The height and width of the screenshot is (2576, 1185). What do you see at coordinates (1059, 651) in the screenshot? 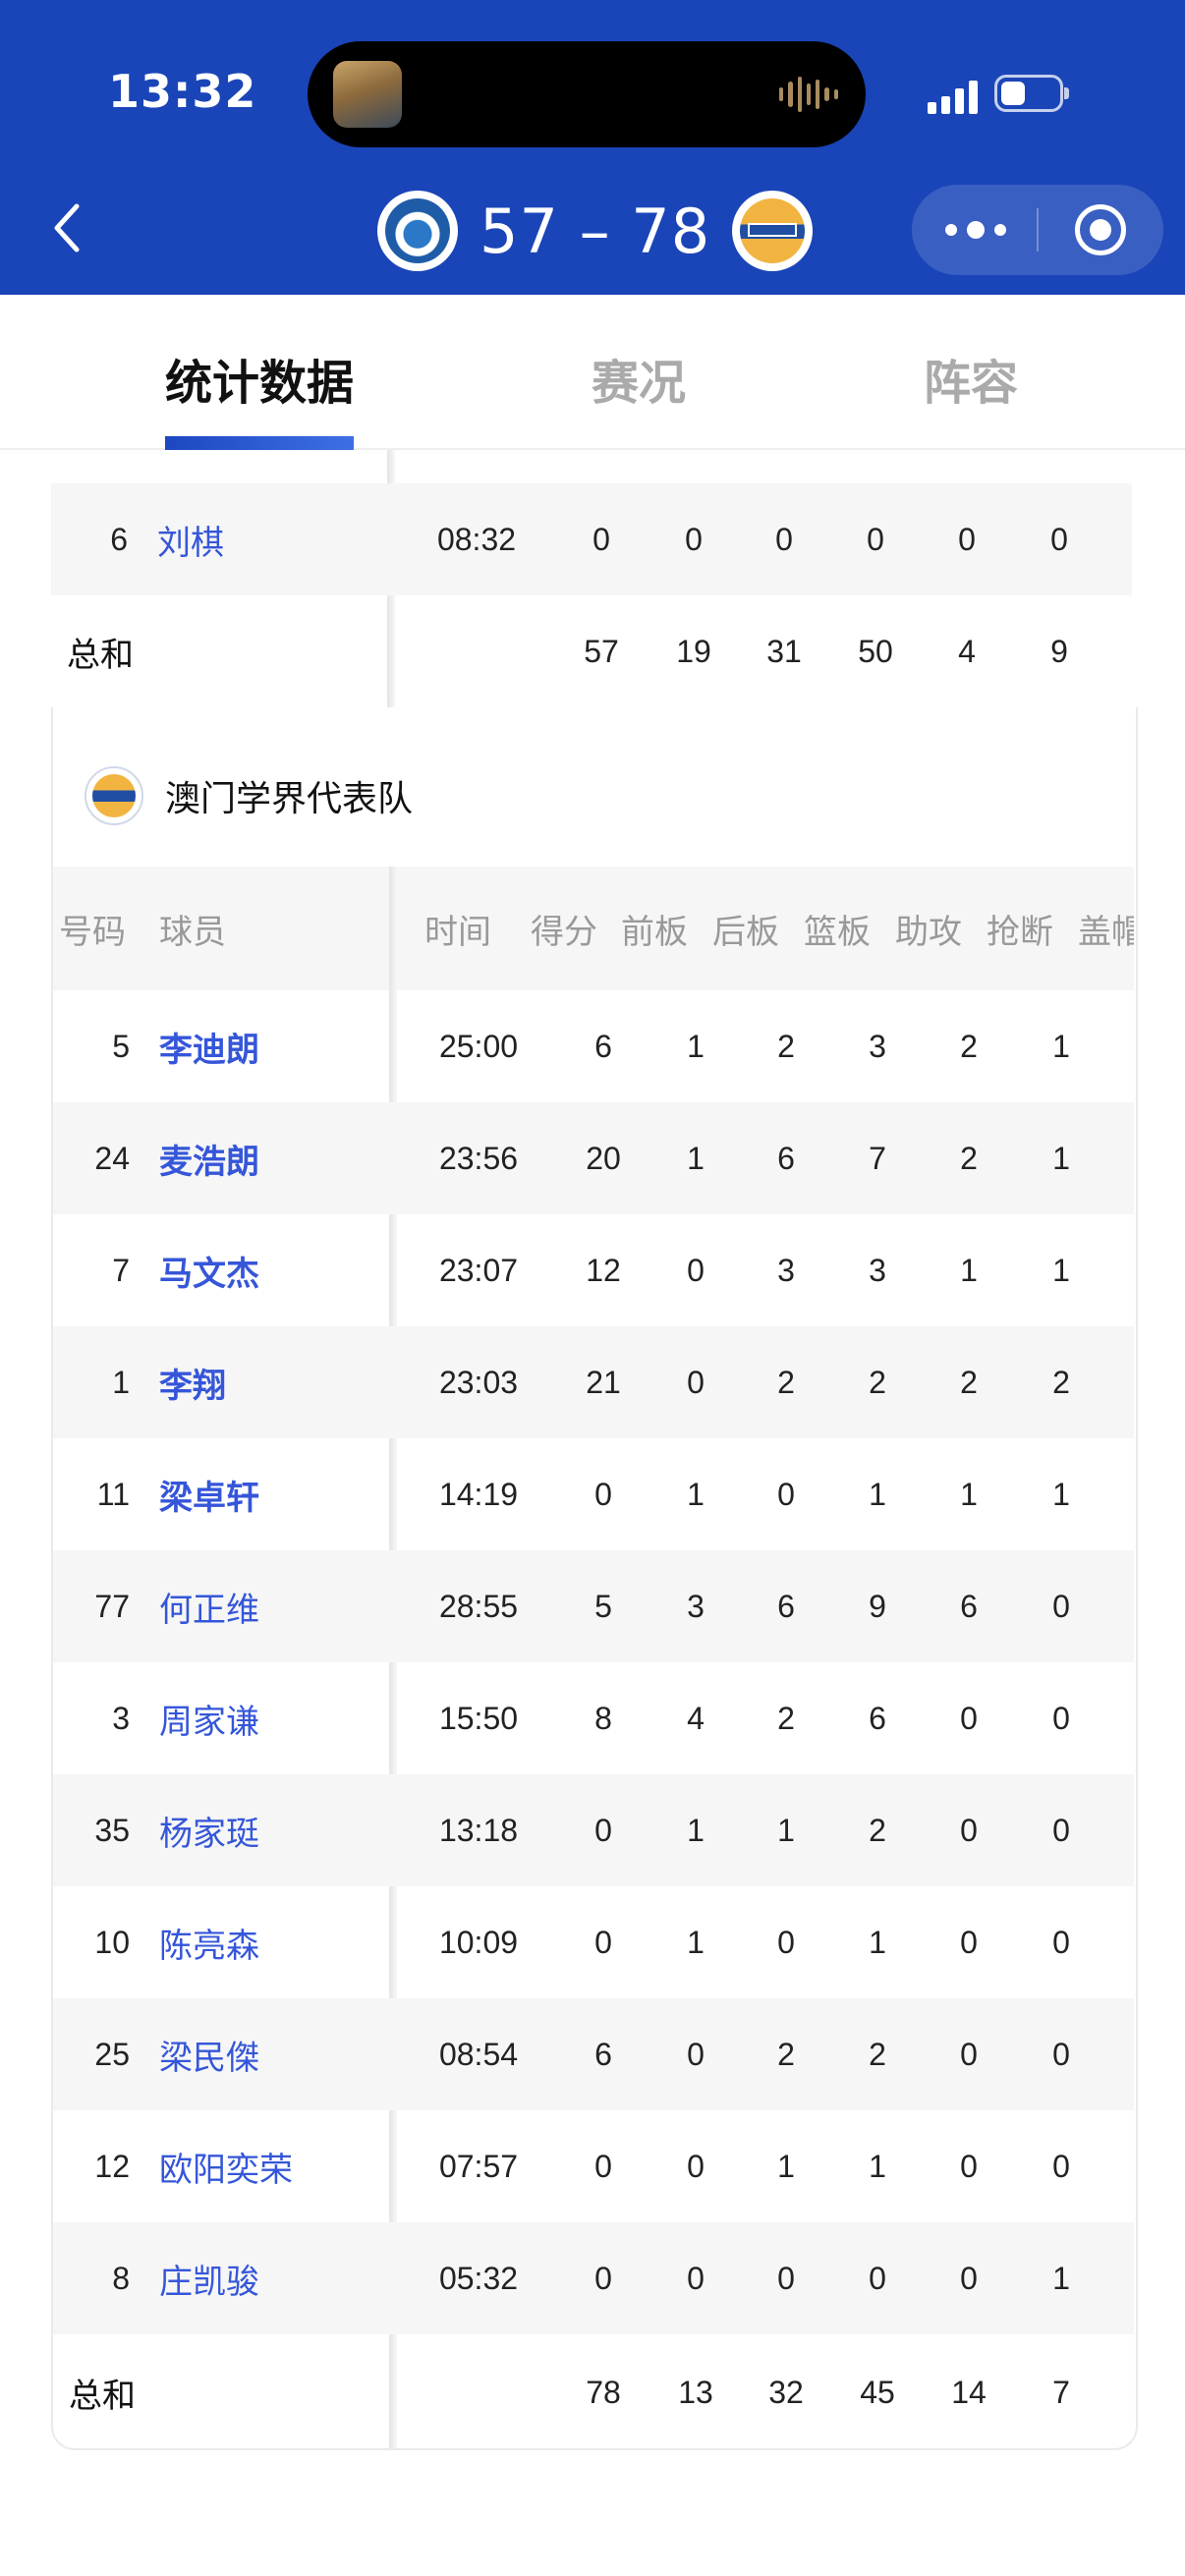
I see `total-steals: 9` at bounding box center [1059, 651].